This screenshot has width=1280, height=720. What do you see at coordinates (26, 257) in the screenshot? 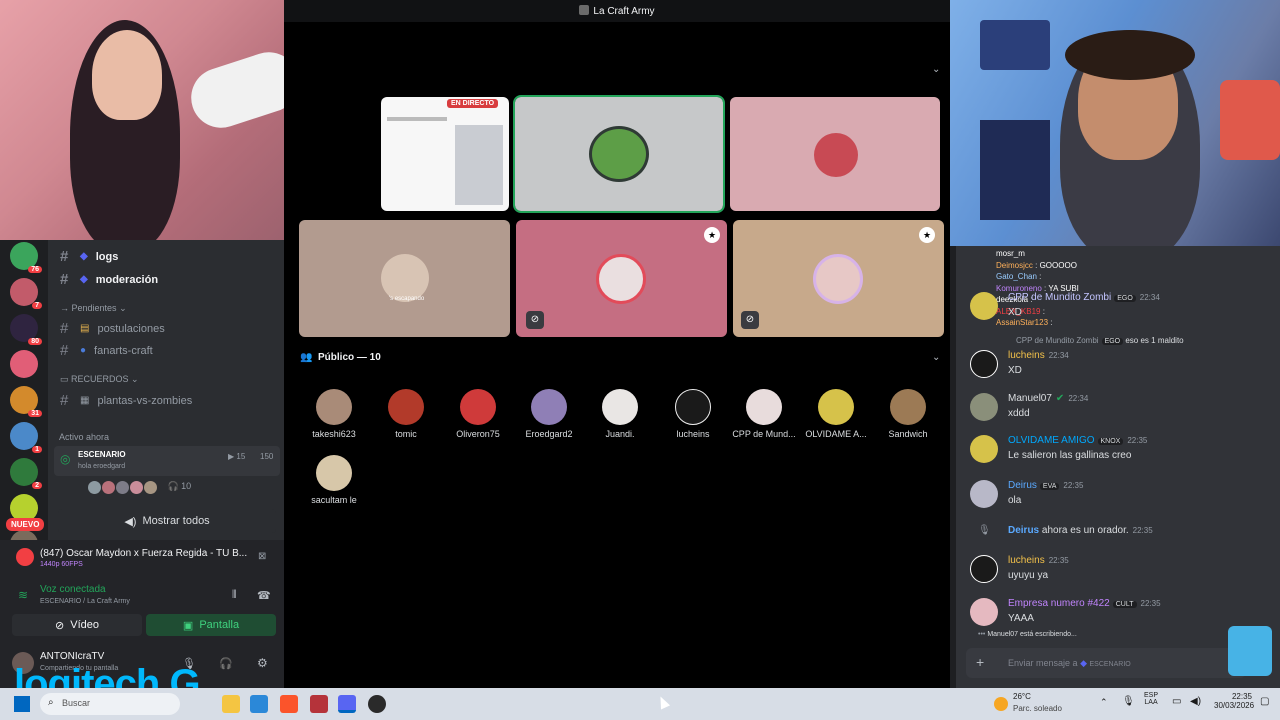
I see `server-icon: 76` at bounding box center [26, 257].